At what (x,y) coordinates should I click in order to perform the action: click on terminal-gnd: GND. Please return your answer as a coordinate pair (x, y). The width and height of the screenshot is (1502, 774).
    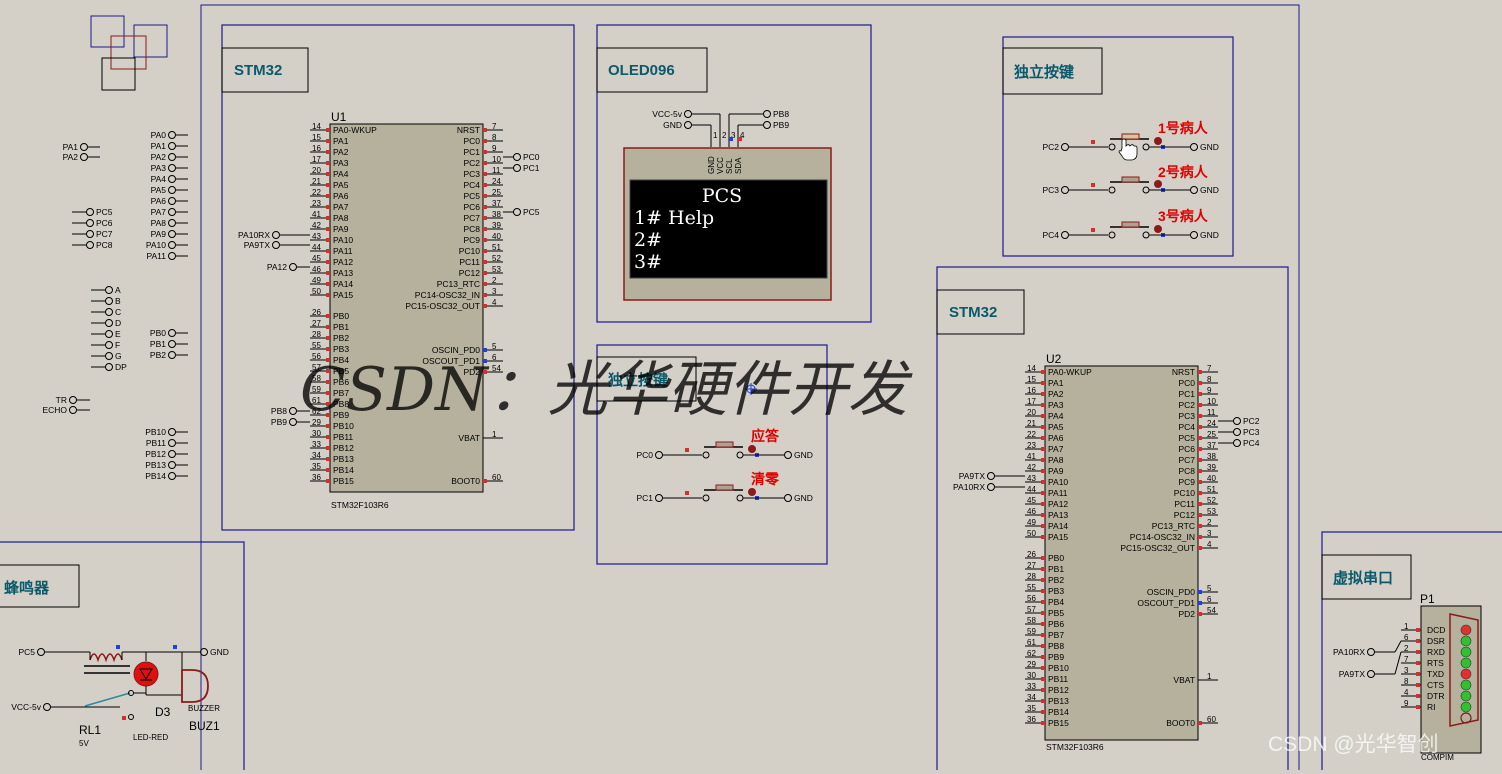
    Looking at the image, I should click on (1209, 147).